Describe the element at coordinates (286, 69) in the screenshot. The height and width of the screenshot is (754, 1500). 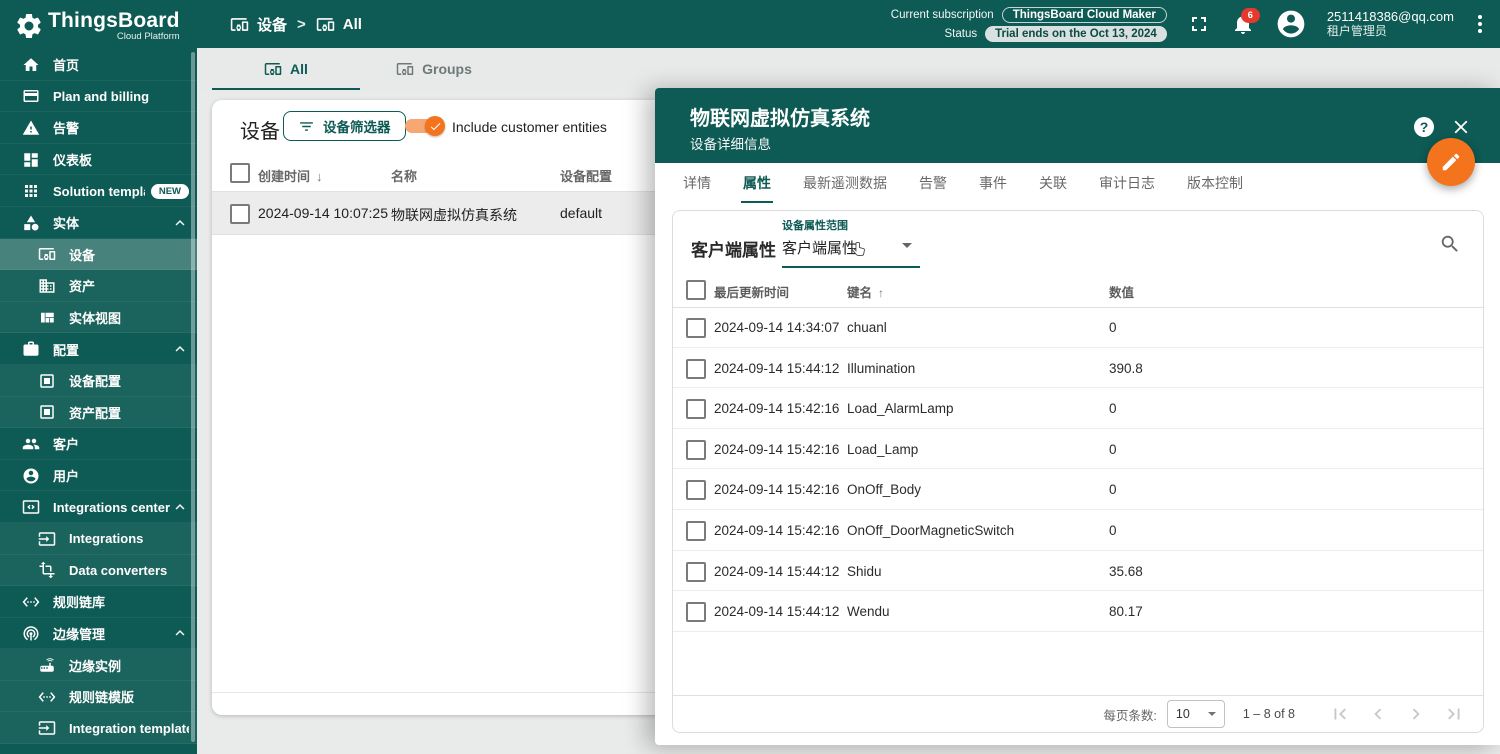
I see `tab-all: All` at that location.